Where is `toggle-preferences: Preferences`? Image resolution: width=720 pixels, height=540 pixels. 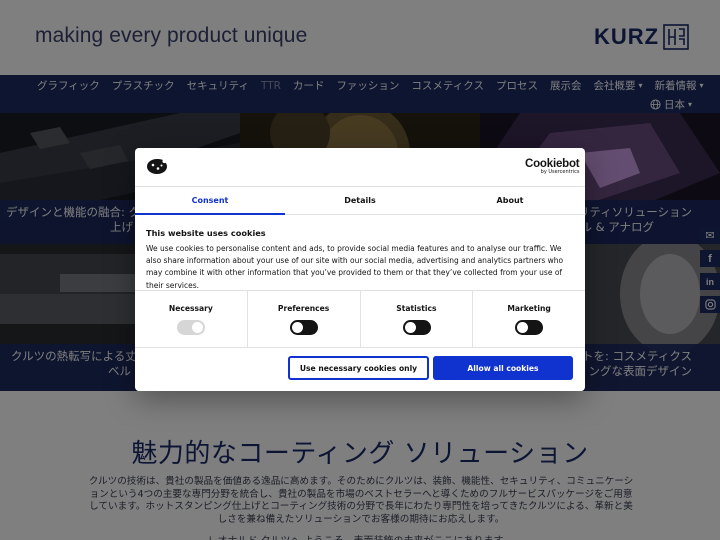 toggle-preferences: Preferences is located at coordinates (304, 319).